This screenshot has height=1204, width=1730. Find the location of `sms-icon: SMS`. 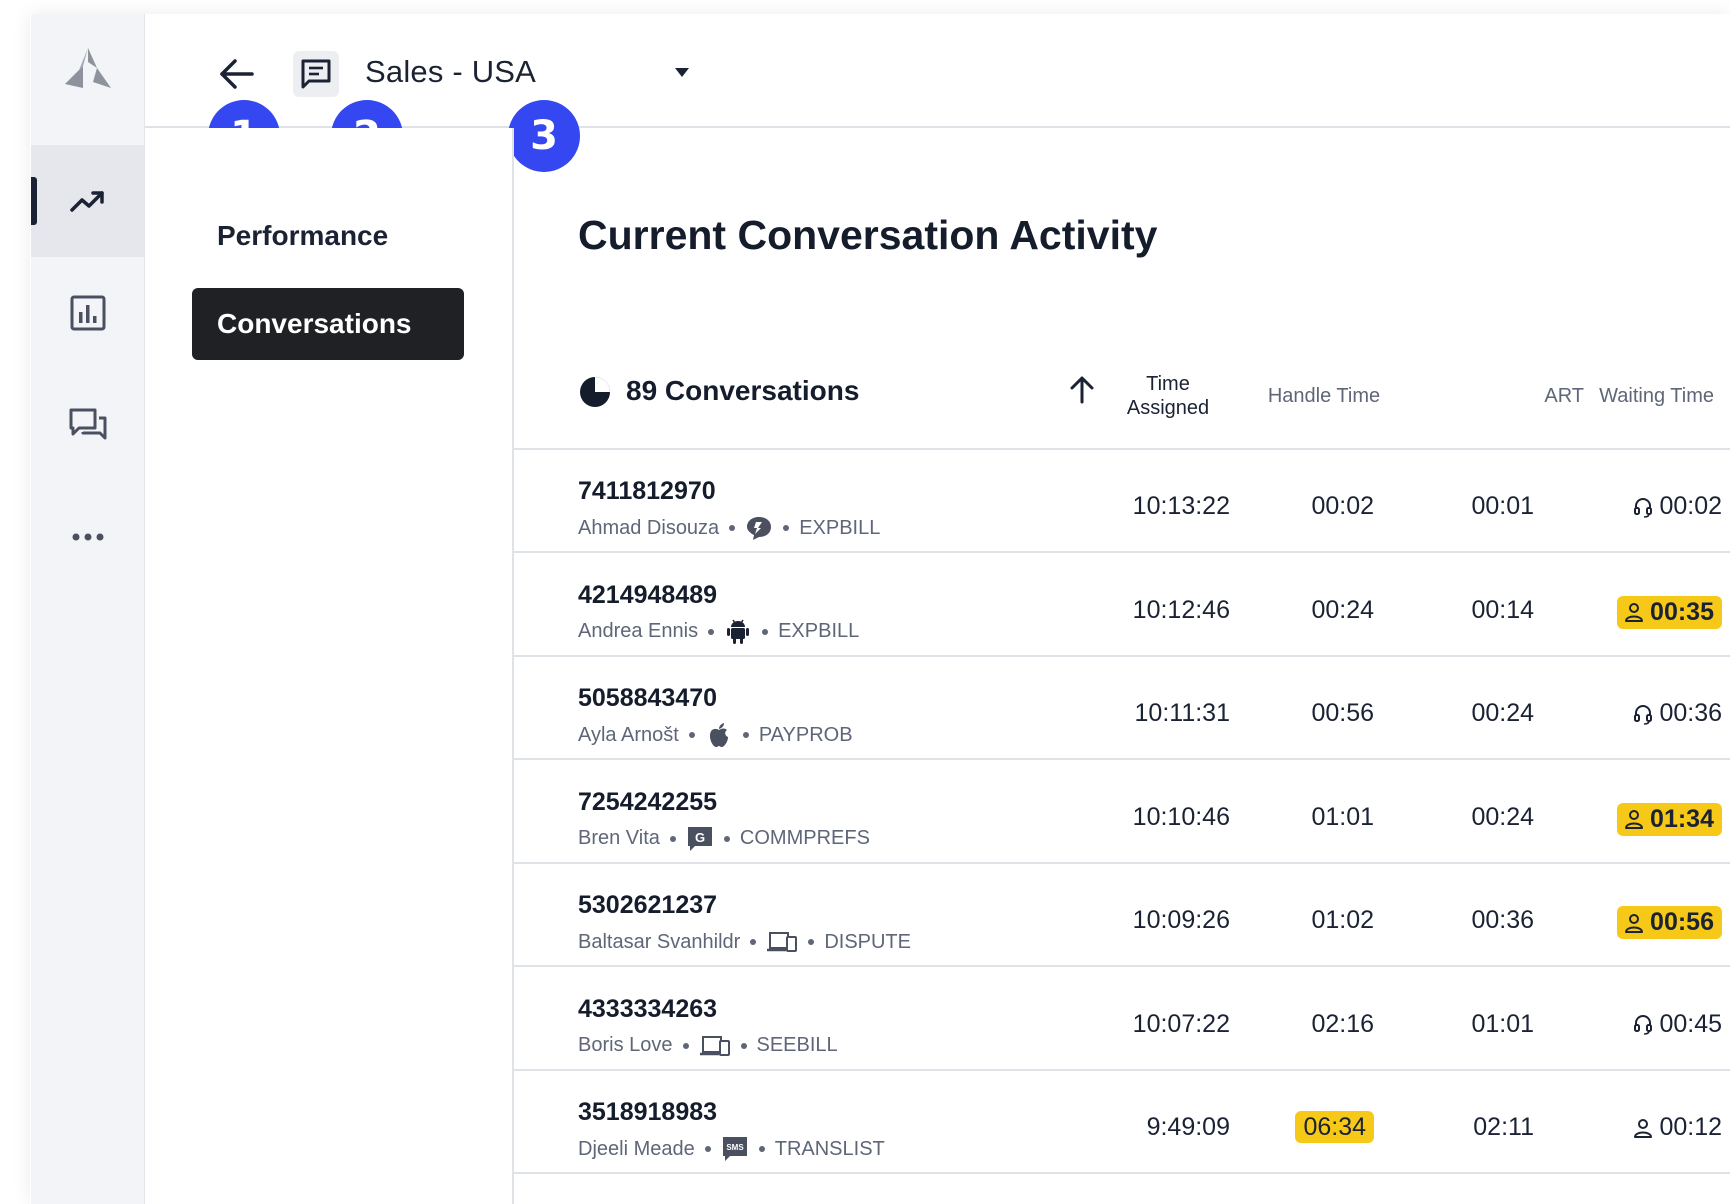

sms-icon: SMS is located at coordinates (735, 1149).